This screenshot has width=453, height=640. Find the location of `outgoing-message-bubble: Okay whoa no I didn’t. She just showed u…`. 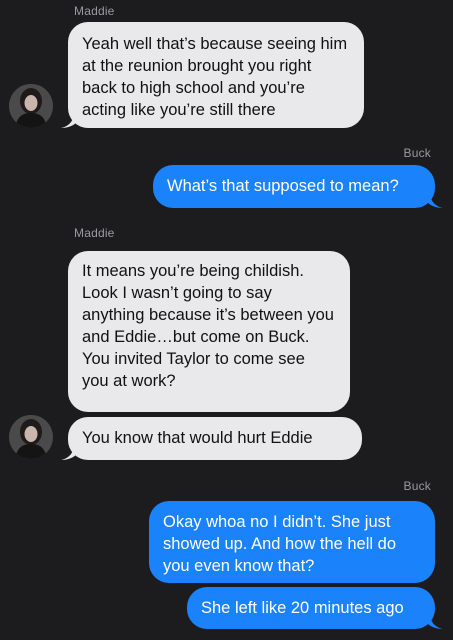

outgoing-message-bubble: Okay whoa no I didn’t. She just showed u… is located at coordinates (292, 542).